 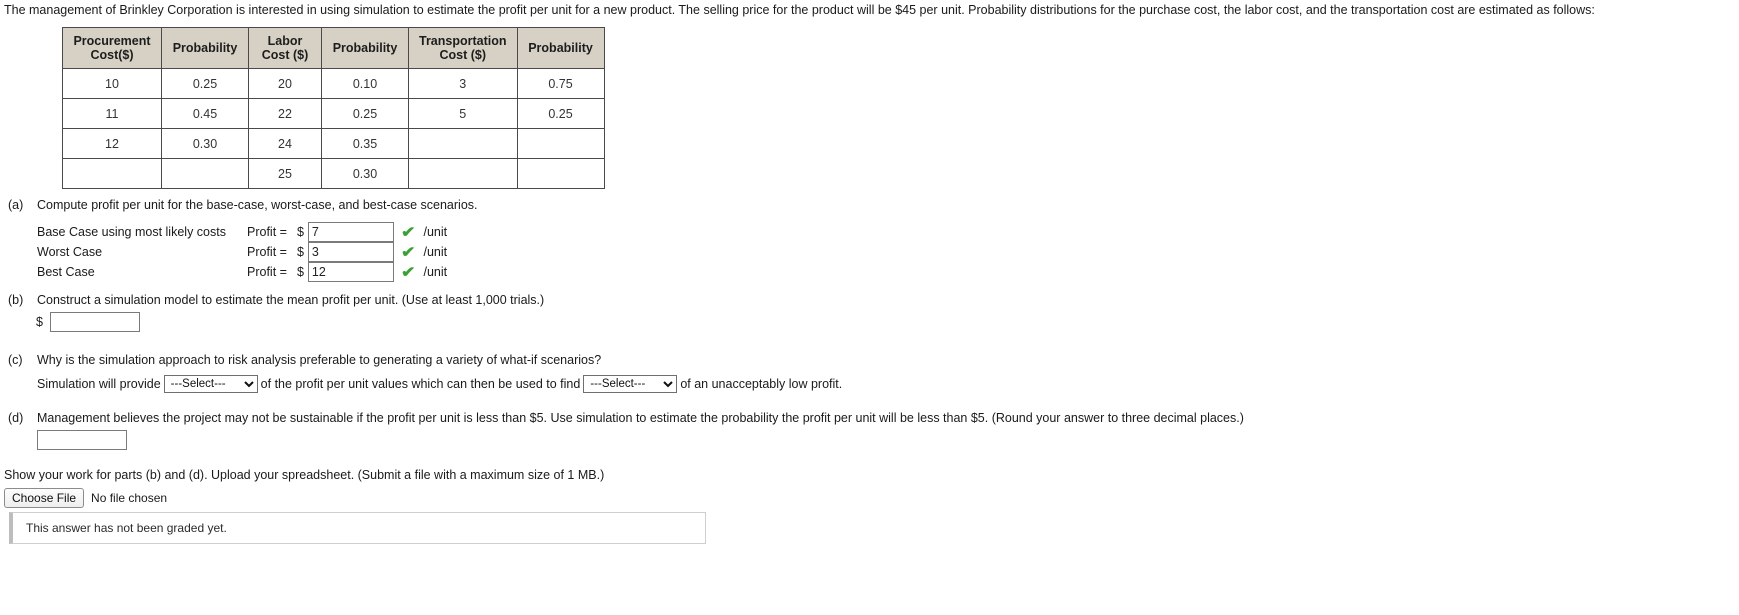 What do you see at coordinates (365, 143) in the screenshot?
I see `cell-probability-2: 0.35` at bounding box center [365, 143].